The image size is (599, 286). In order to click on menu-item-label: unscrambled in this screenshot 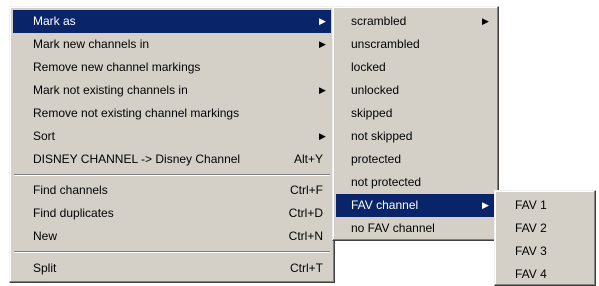, I will do `click(385, 44)`.